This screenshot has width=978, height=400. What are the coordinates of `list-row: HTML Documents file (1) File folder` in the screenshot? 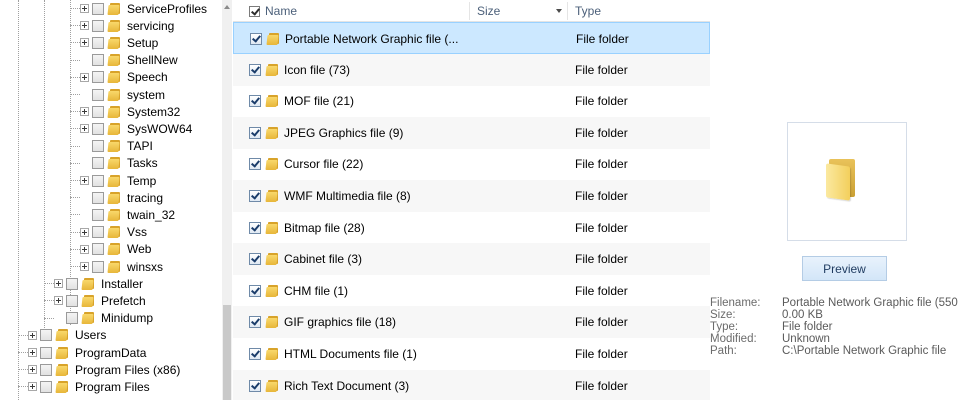 It's located at (471, 354).